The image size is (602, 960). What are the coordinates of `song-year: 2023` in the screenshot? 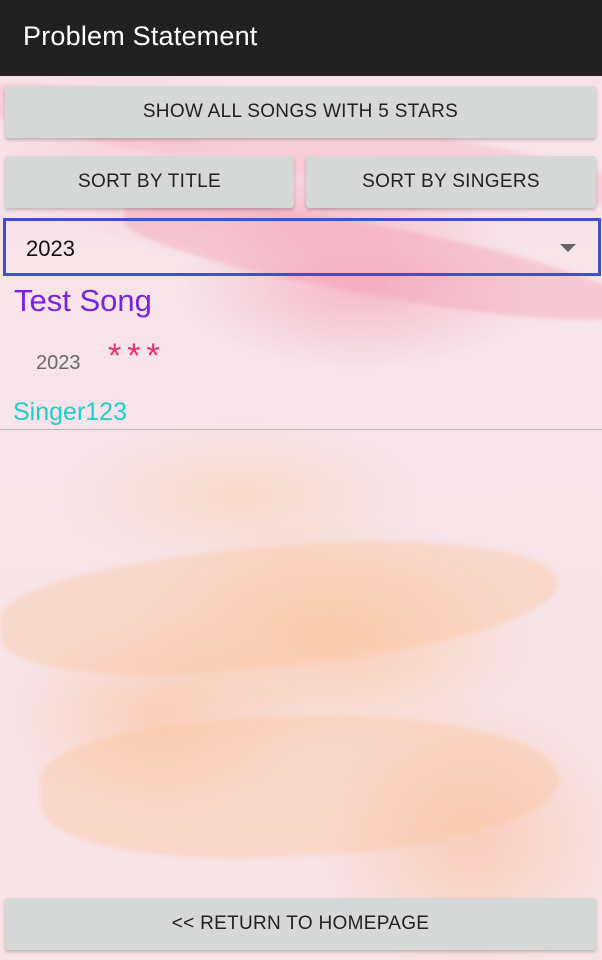 It's located at (58, 363).